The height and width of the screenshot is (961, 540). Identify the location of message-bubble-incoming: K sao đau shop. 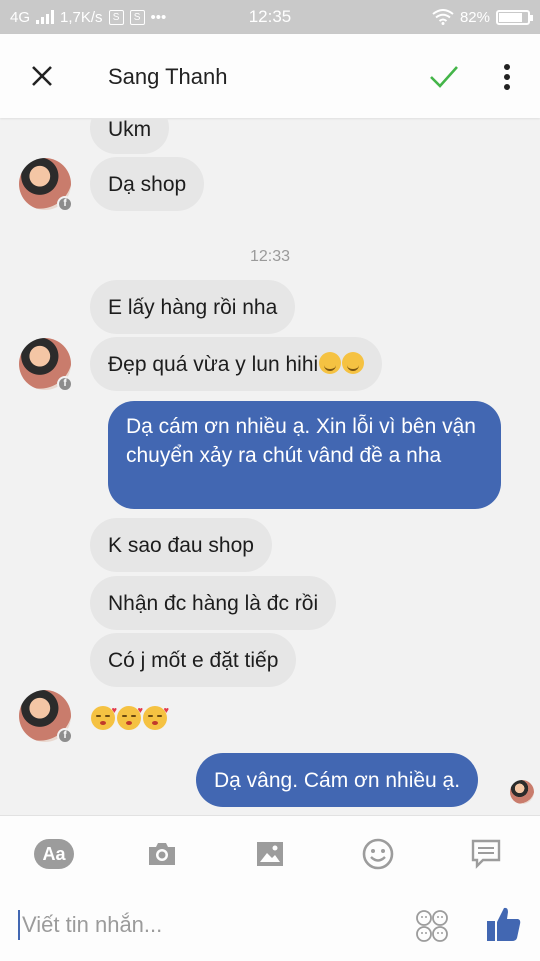
(181, 545).